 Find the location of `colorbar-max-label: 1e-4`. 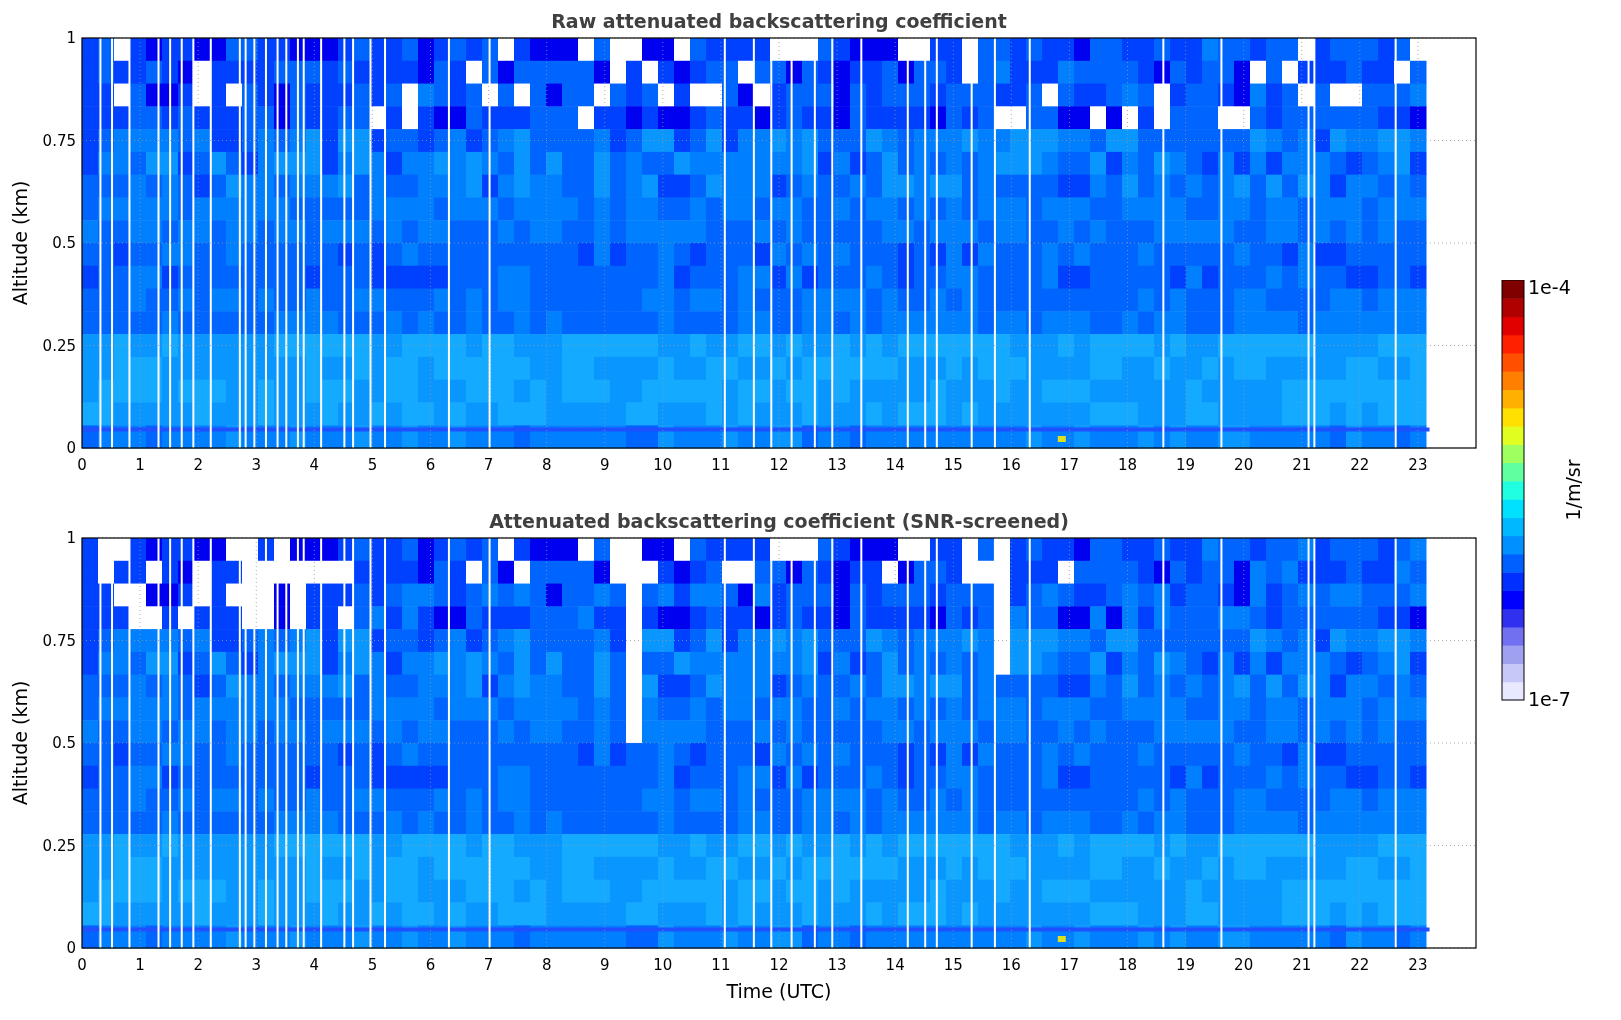

colorbar-max-label: 1e-4 is located at coordinates (1549, 289).